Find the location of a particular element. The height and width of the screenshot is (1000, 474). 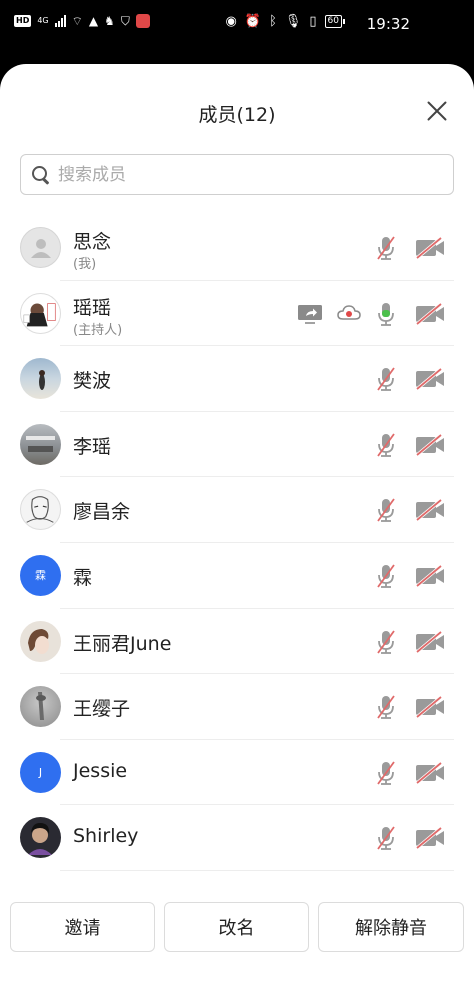

mic-status-icon: 🎙 is located at coordinates (293, 21).